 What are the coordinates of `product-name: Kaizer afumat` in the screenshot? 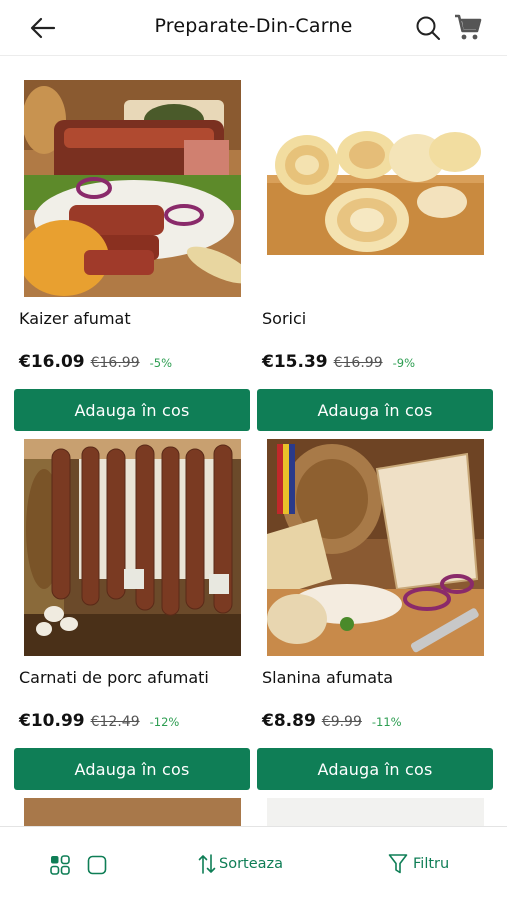 It's located at (75, 318).